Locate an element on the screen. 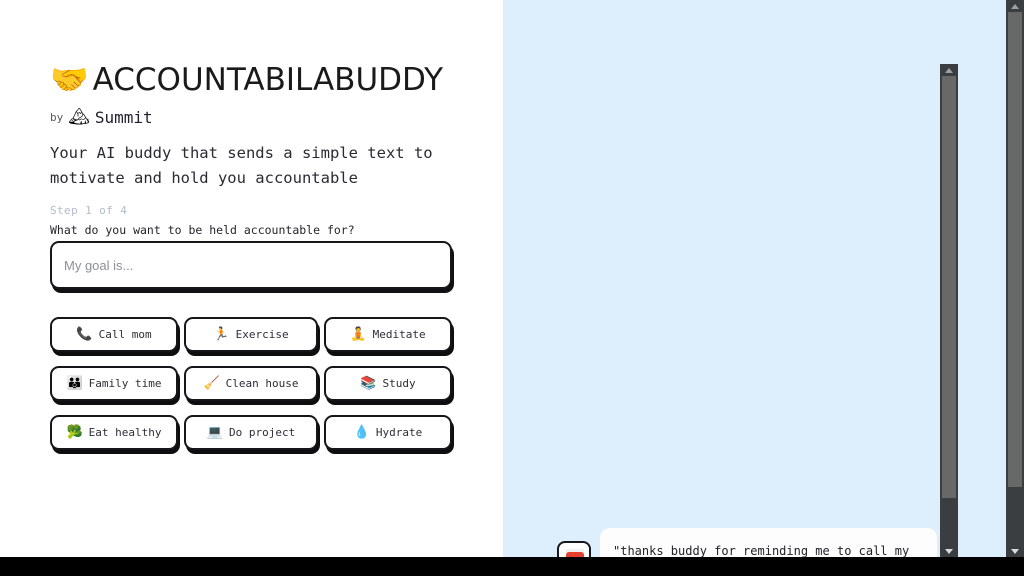 The width and height of the screenshot is (1024, 576). quick-pick-label: Exercise is located at coordinates (262, 334).